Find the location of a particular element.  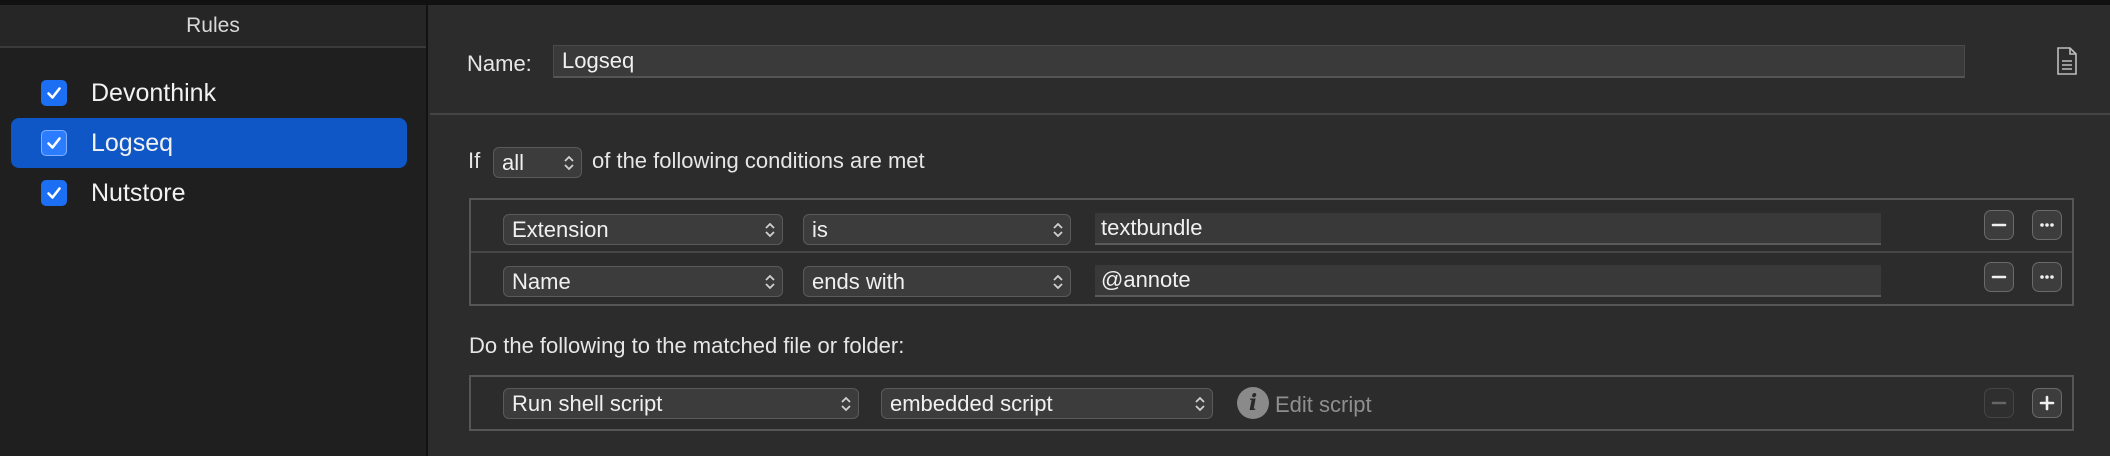

action-type-popup: Run shell script is located at coordinates (681, 403).